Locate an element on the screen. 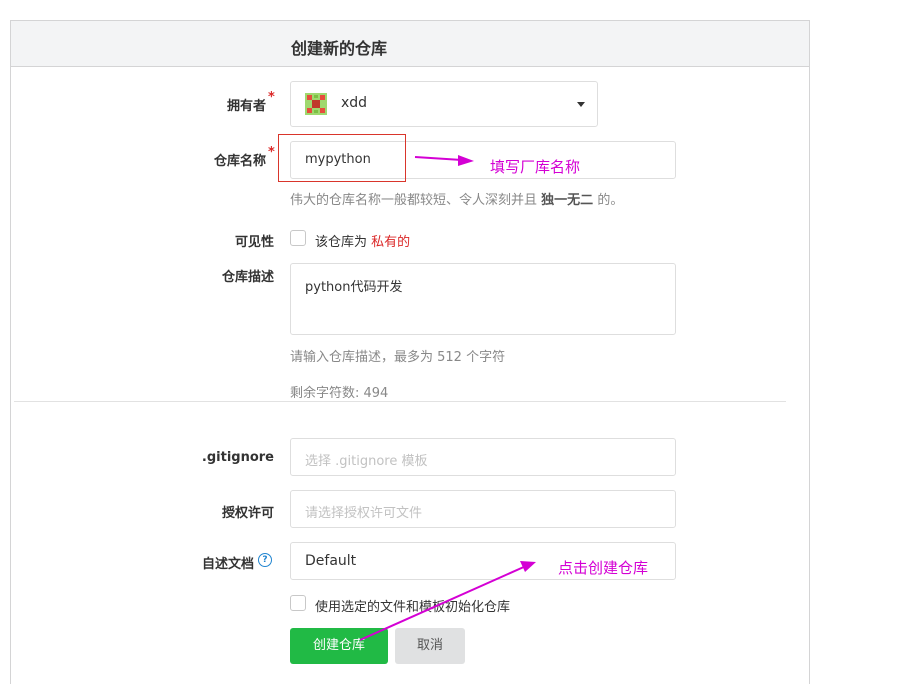  repo-name-hint: 伟大的仓库名称一般都较短、令人深刻并且 独一无二 的。 is located at coordinates (456, 198).